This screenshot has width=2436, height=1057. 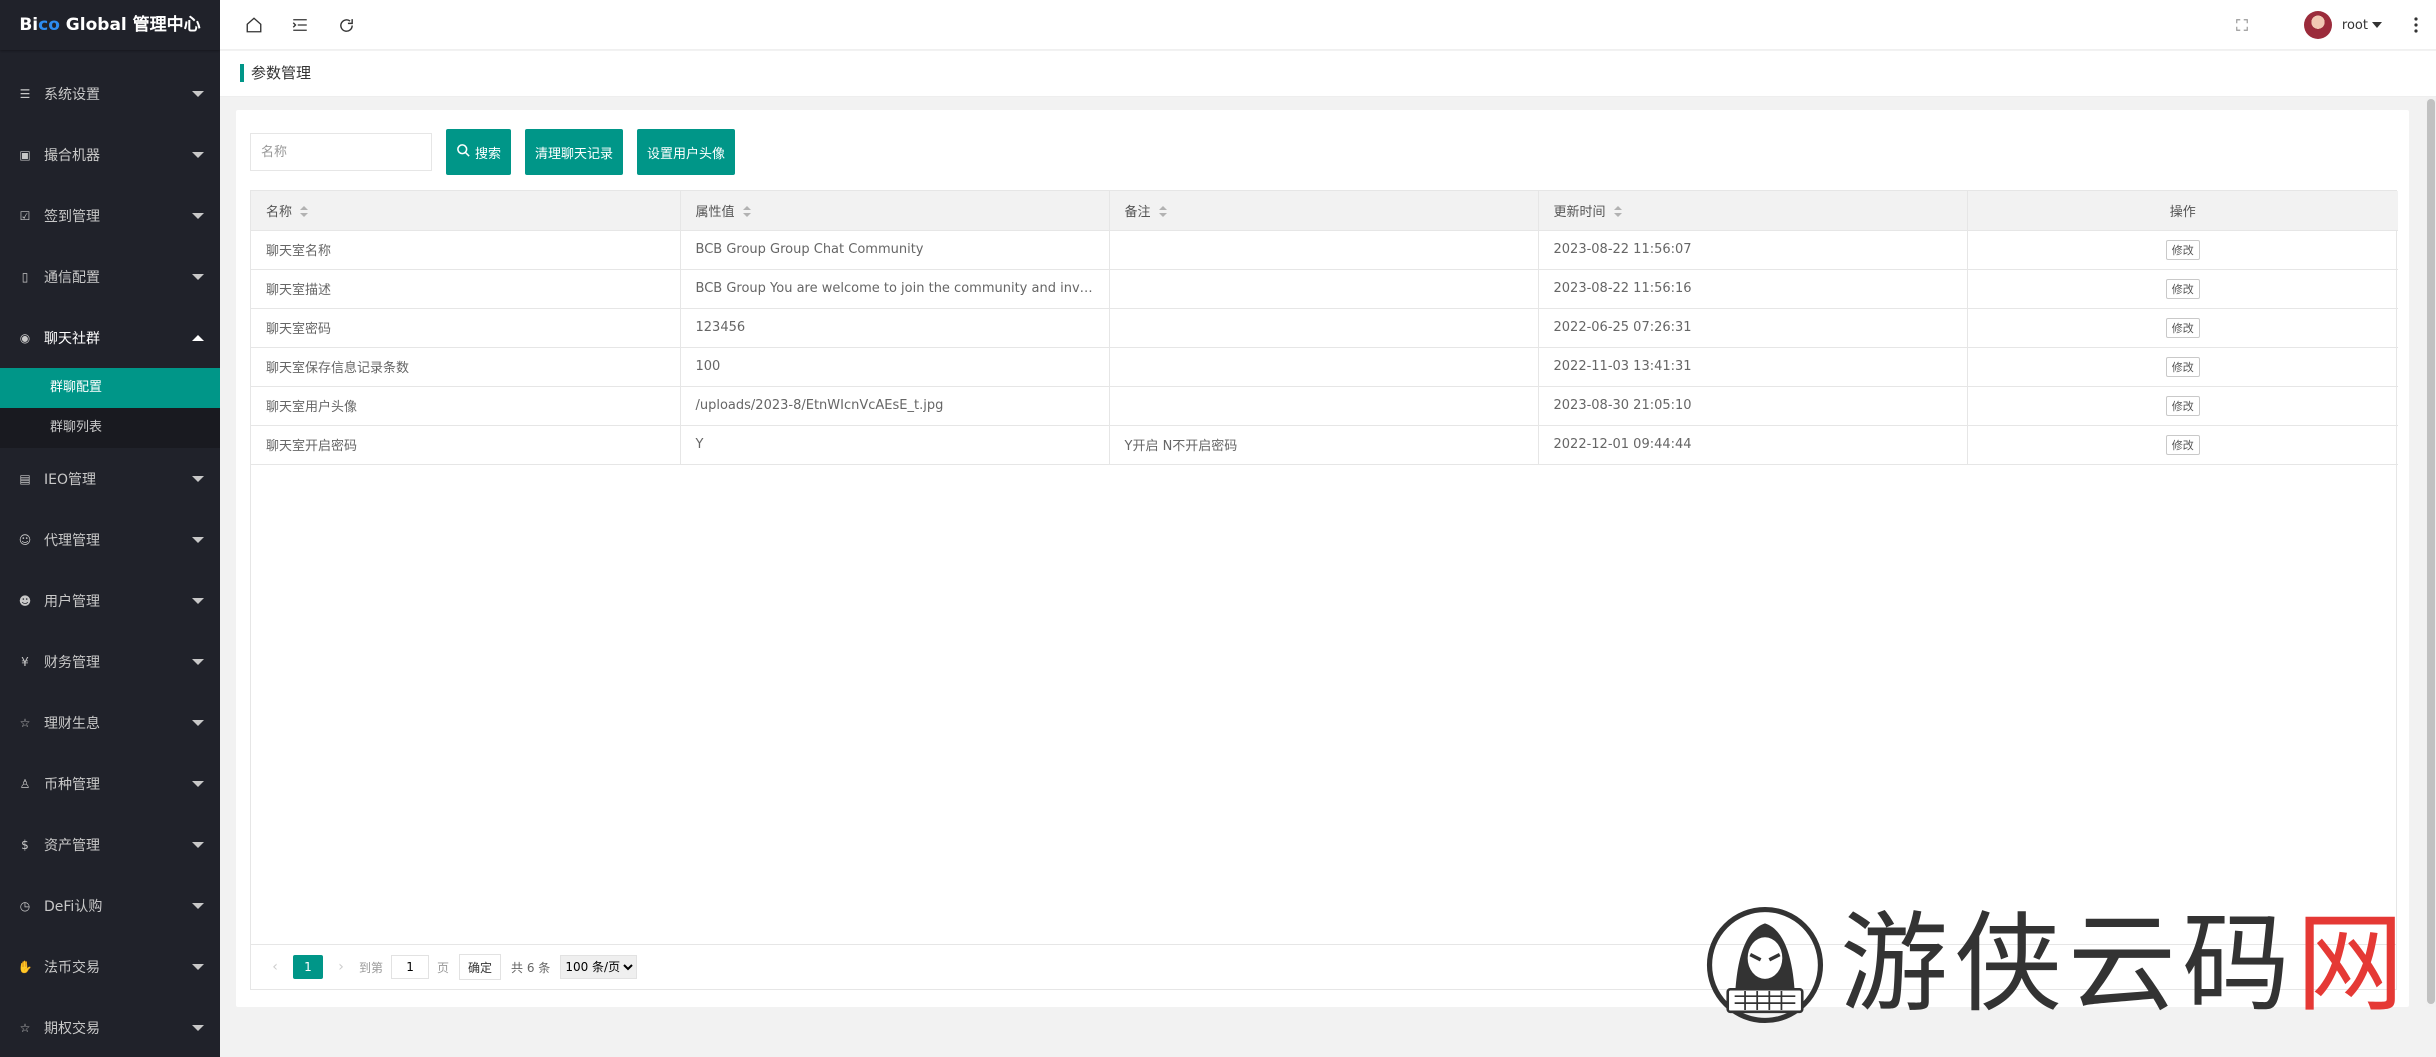 I want to click on watermark-text-main: 游侠云码, so click(x=2067, y=964).